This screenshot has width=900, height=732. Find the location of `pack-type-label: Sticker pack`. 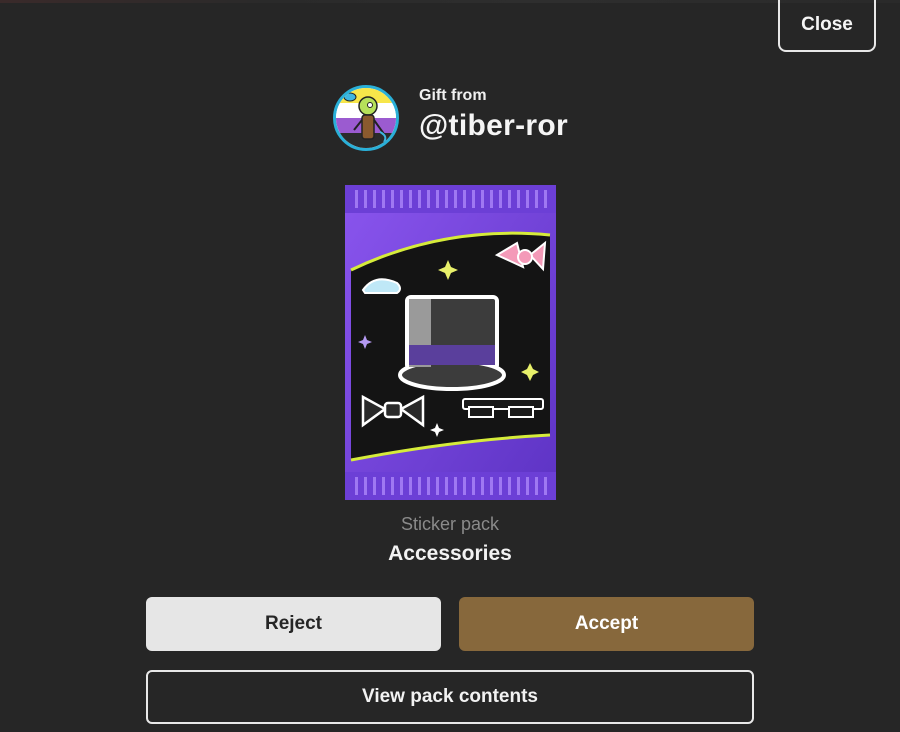

pack-type-label: Sticker pack is located at coordinates (450, 524).